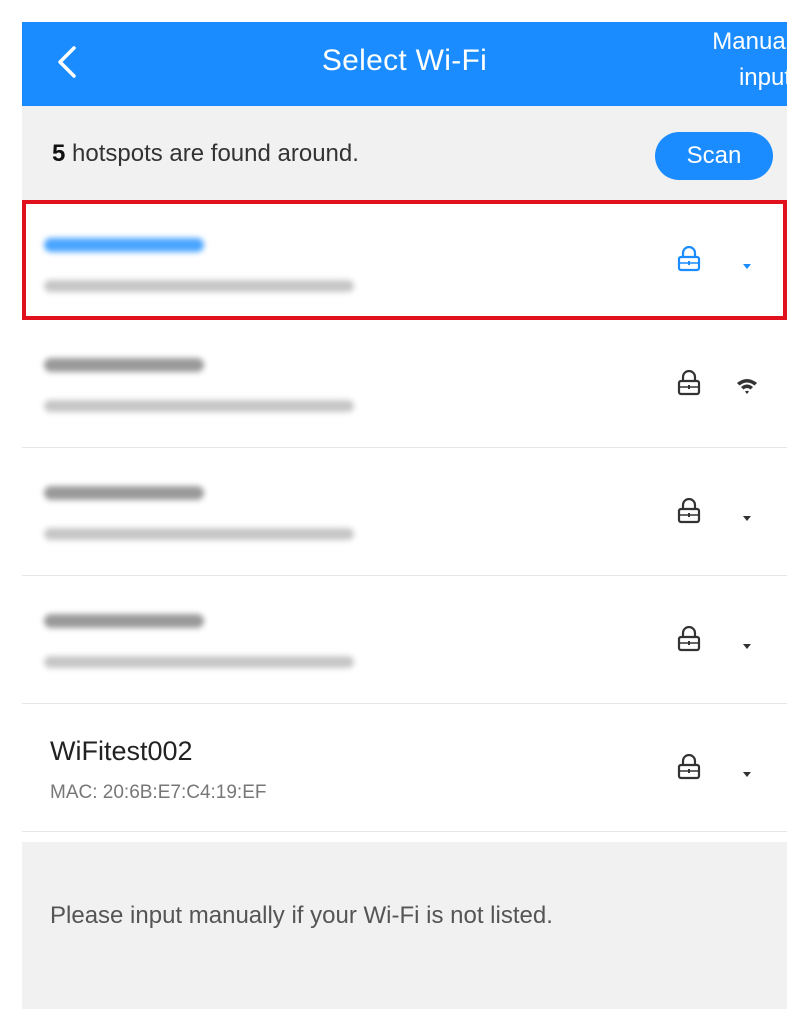 Image resolution: width=787 pixels, height=1009 pixels. Describe the element at coordinates (121, 751) in the screenshot. I see `network-name: WiFitest002` at that location.